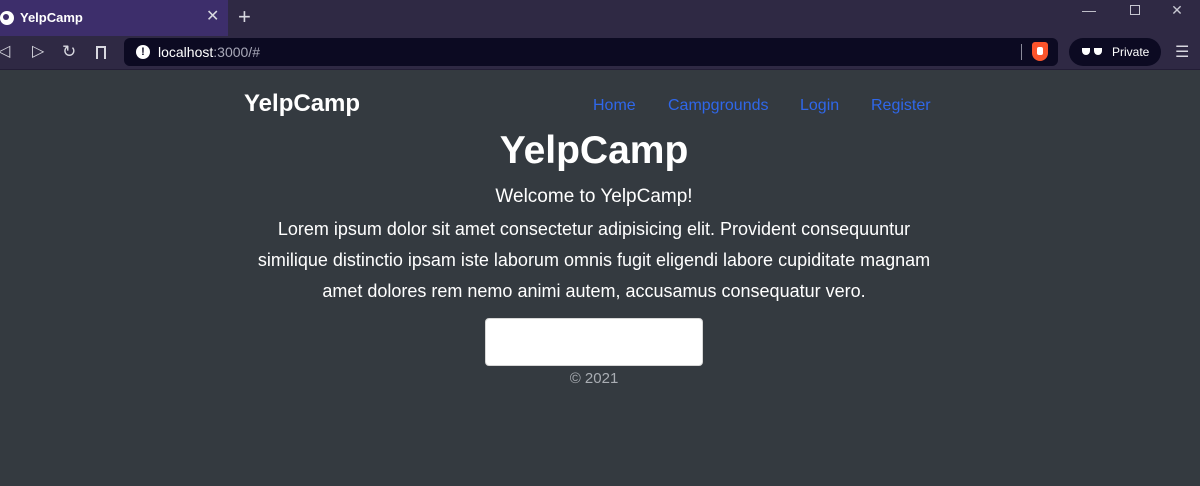 The width and height of the screenshot is (1200, 486). Describe the element at coordinates (1040, 51) in the screenshot. I see `brave-icon` at that location.